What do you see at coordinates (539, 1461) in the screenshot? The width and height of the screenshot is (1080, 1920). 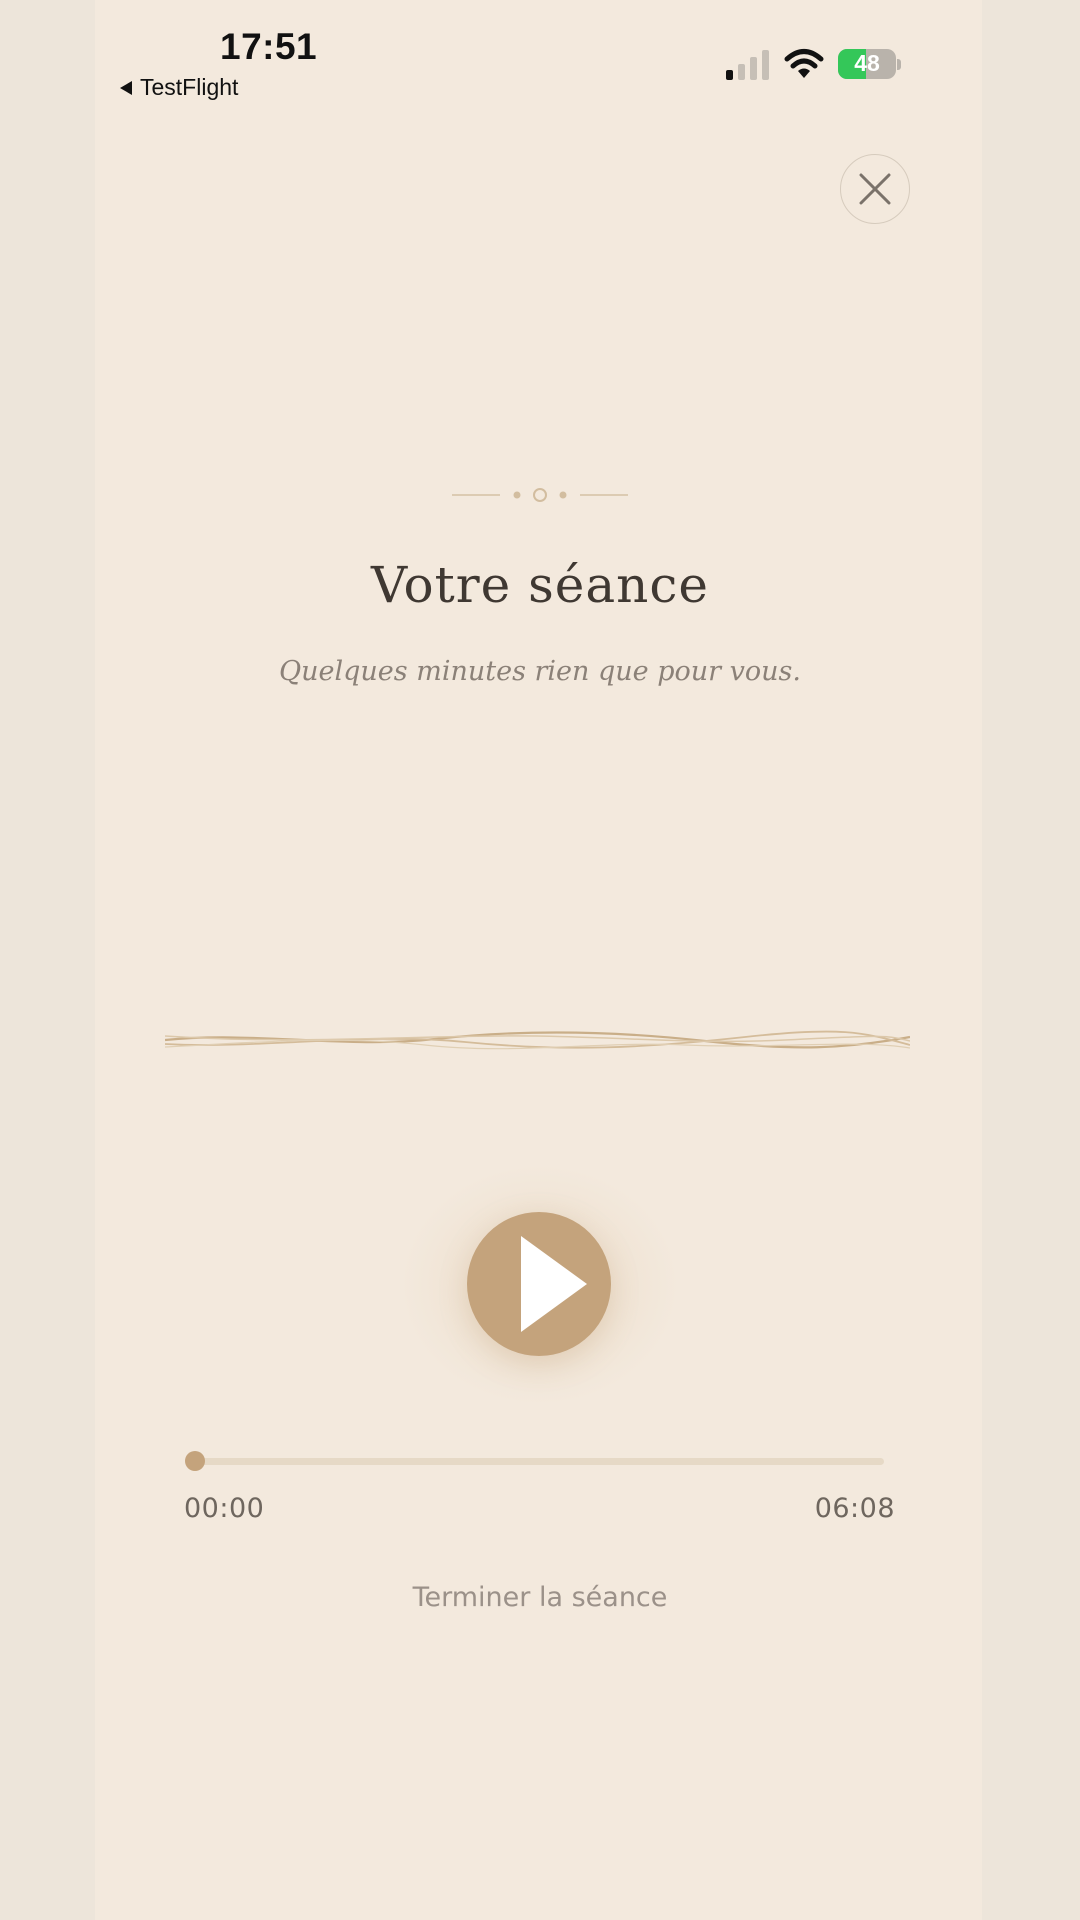 I see `progress-track` at bounding box center [539, 1461].